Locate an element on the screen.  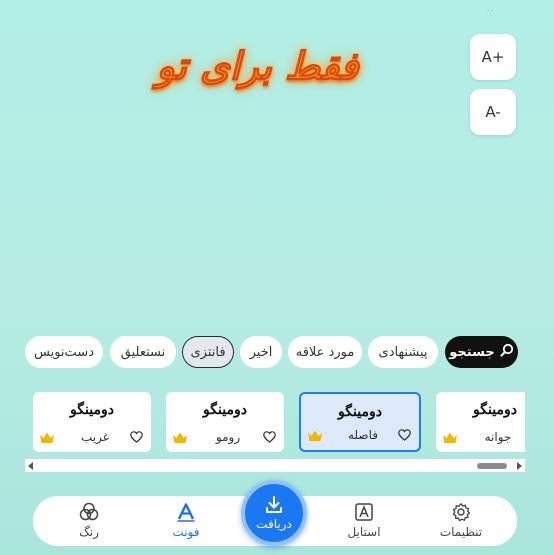
color-circles-icon is located at coordinates (89, 511).